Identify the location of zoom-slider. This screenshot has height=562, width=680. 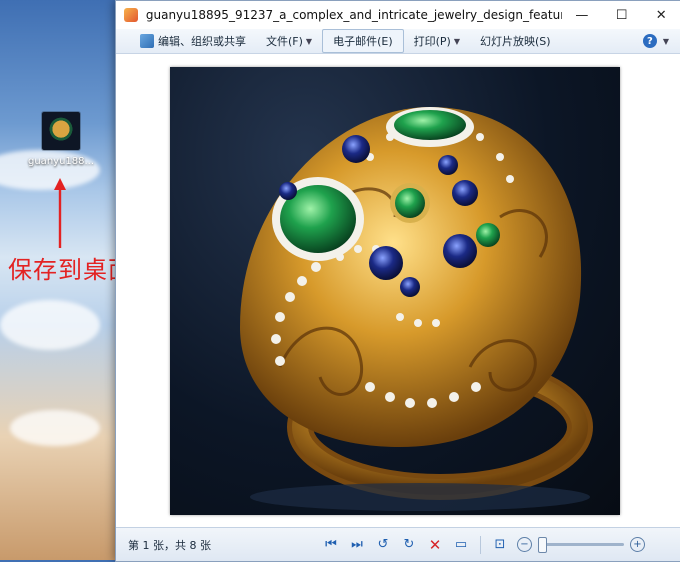
(581, 545).